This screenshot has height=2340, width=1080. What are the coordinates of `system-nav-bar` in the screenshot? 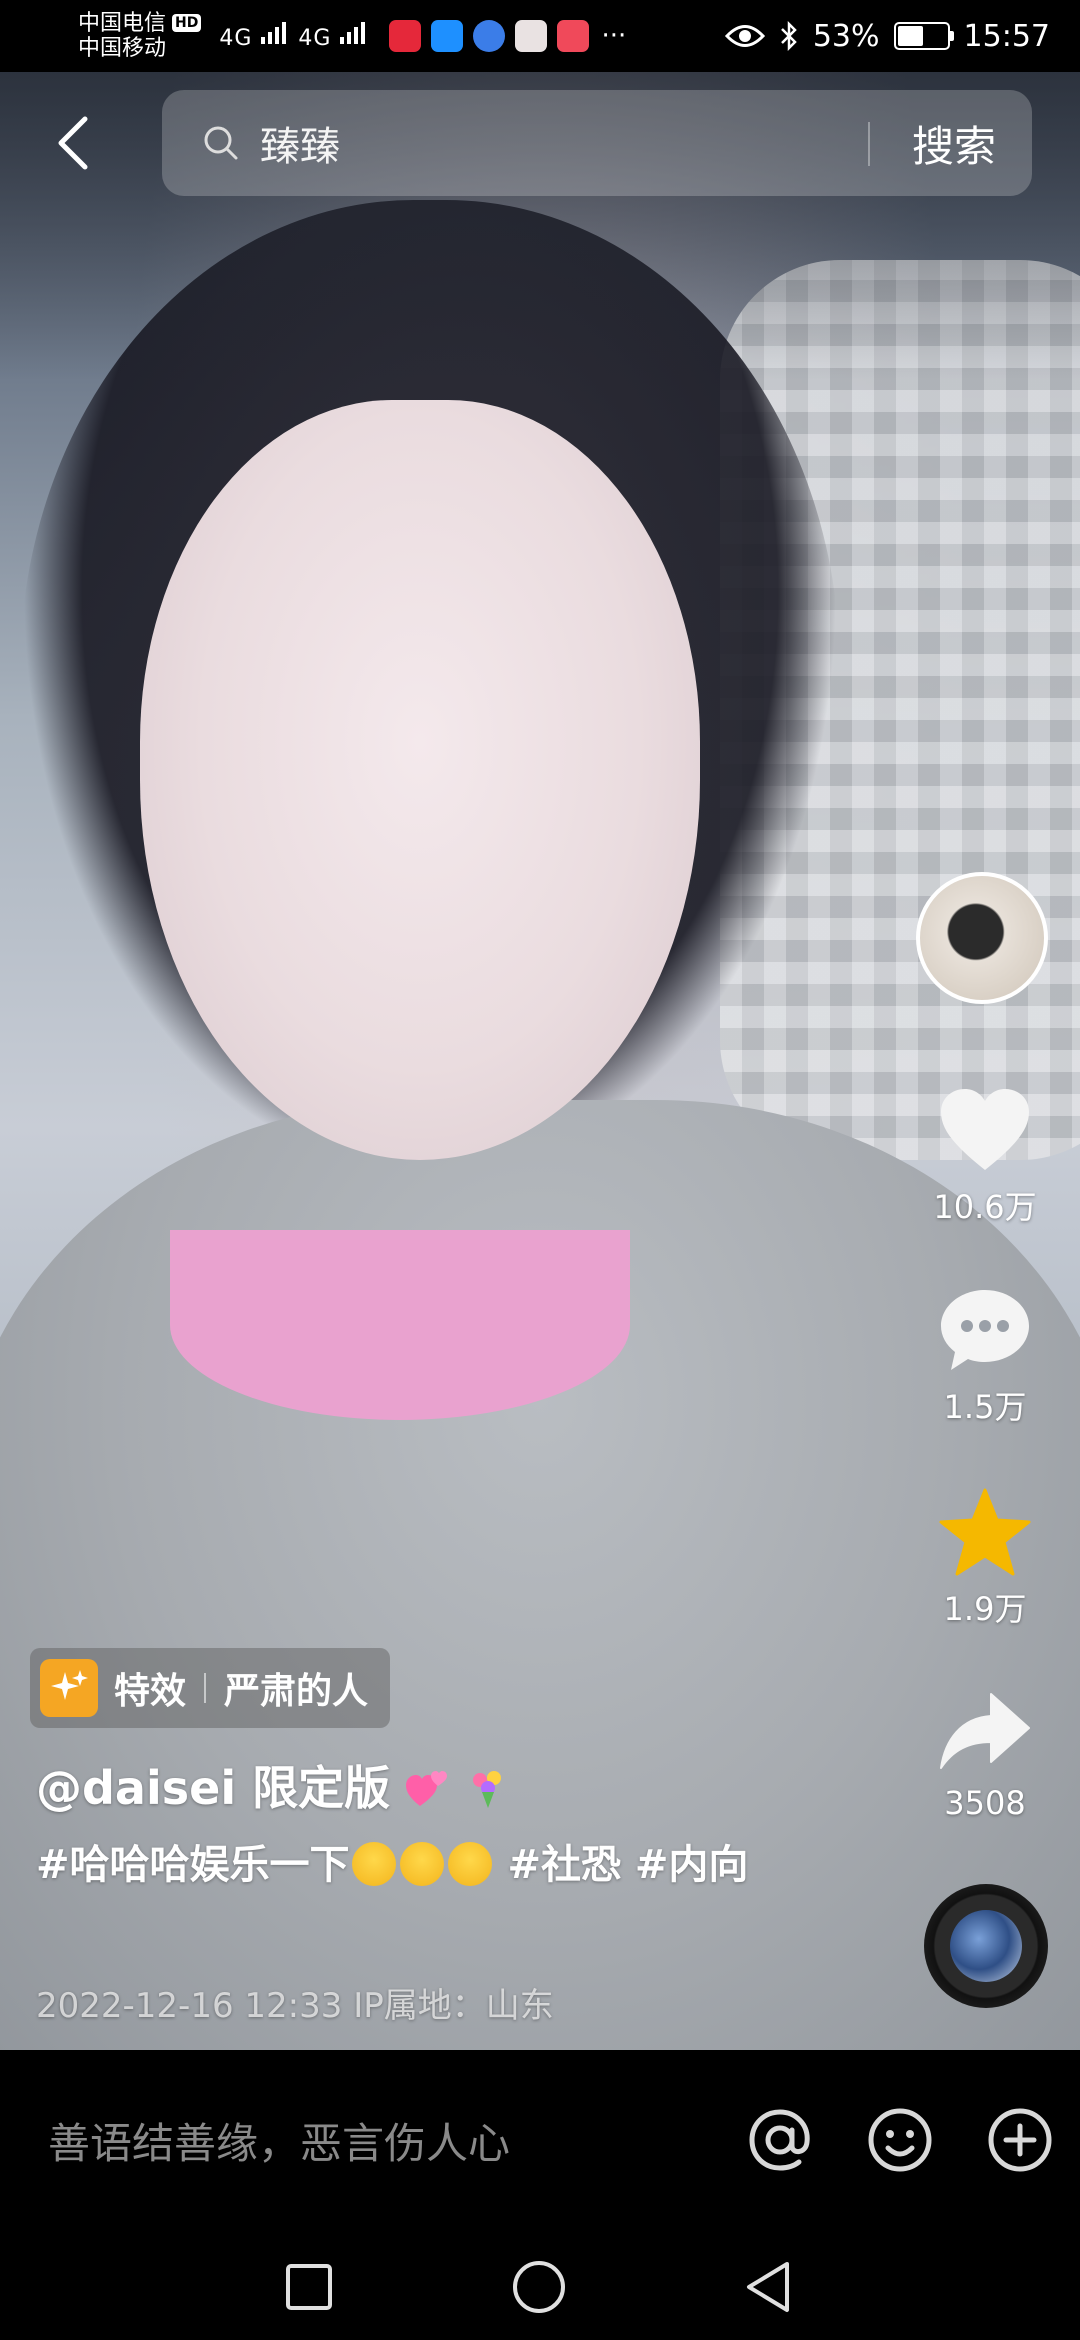 It's located at (540, 2285).